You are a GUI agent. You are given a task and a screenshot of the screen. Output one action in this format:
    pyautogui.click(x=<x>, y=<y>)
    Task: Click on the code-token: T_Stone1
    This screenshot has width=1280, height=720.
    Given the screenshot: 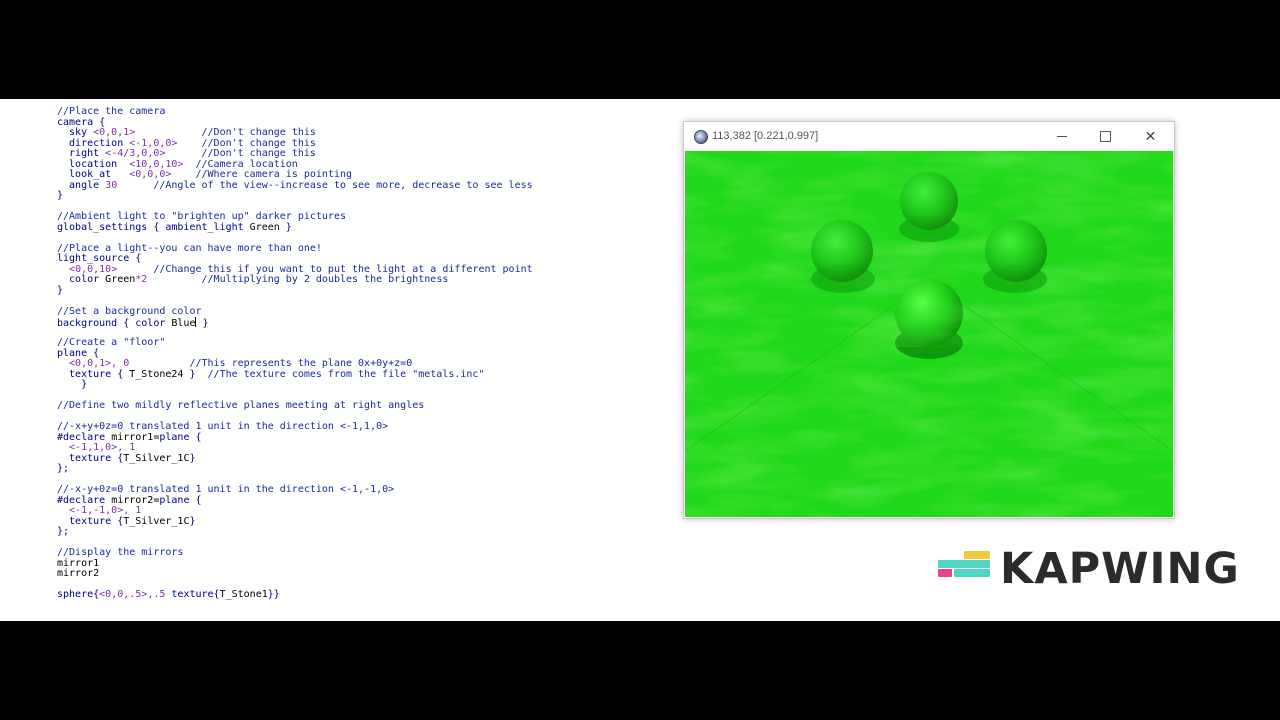 What is the action you would take?
    pyautogui.click(x=243, y=594)
    